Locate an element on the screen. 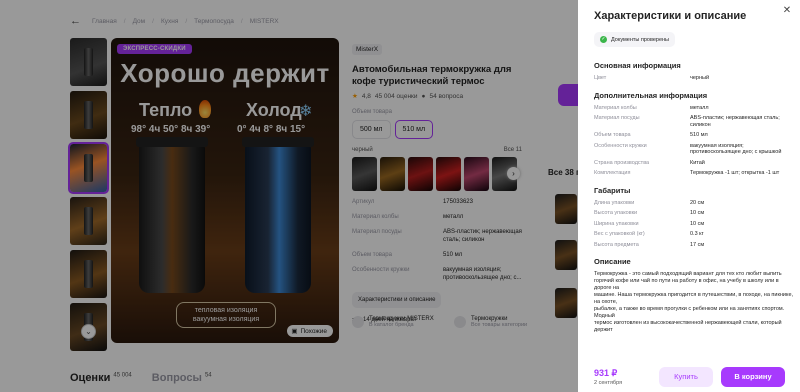 This screenshot has width=800, height=392. spec-value: 20 см is located at coordinates (697, 202).